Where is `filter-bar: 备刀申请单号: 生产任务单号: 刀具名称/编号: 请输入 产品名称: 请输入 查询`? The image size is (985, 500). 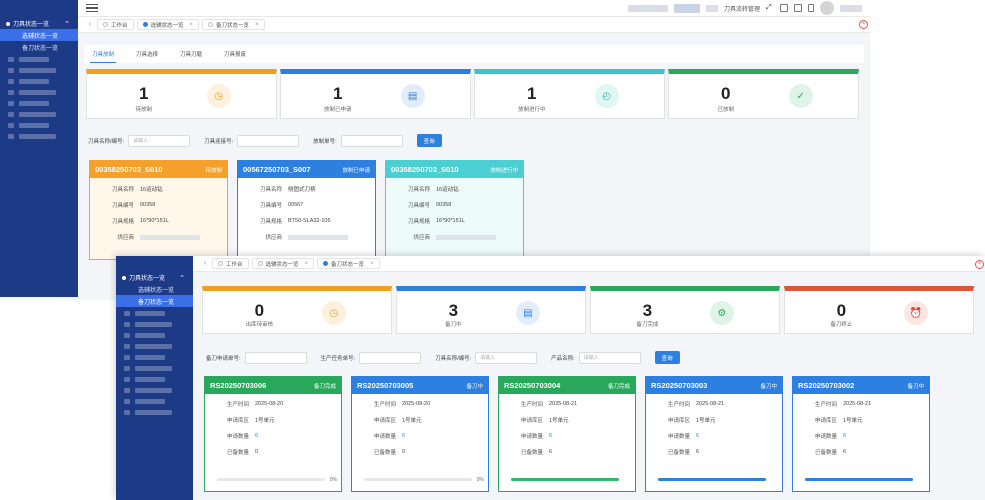
filter-bar: 备刀申请单号: 生产任务单号: 刀具名称/编号: 请输入 产品名称: 请输入 查询 is located at coordinates (443, 357).